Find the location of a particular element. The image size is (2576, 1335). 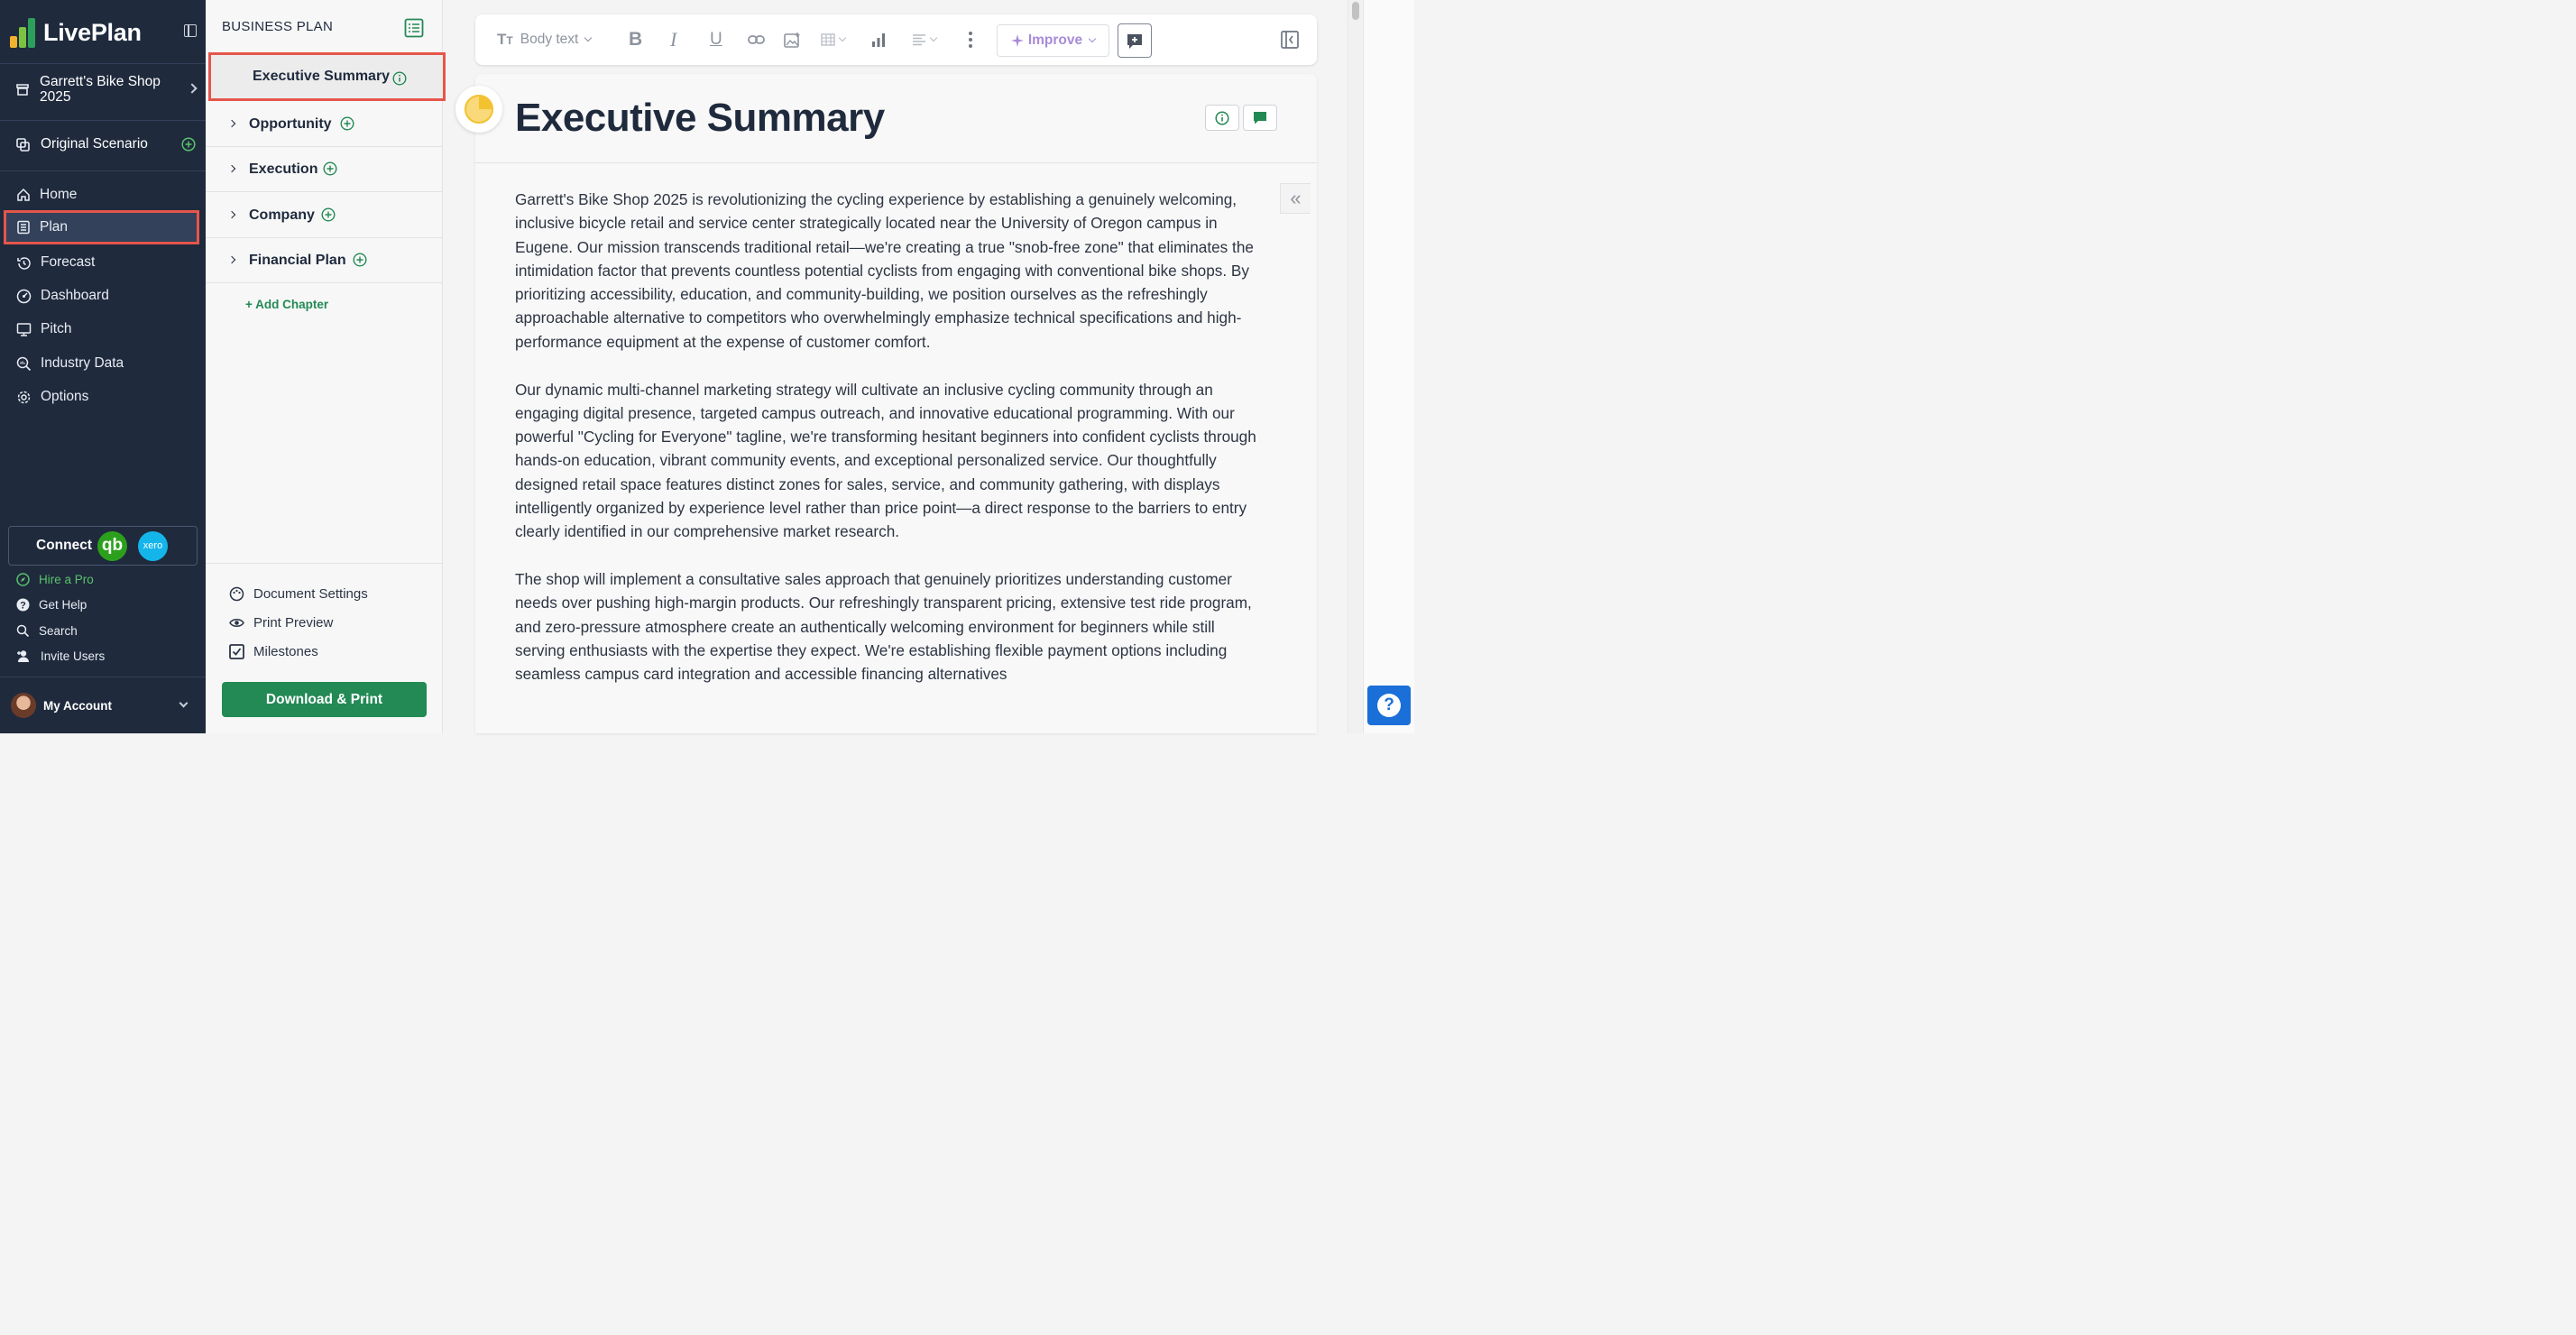

footer-label: Print Preview is located at coordinates (293, 622).